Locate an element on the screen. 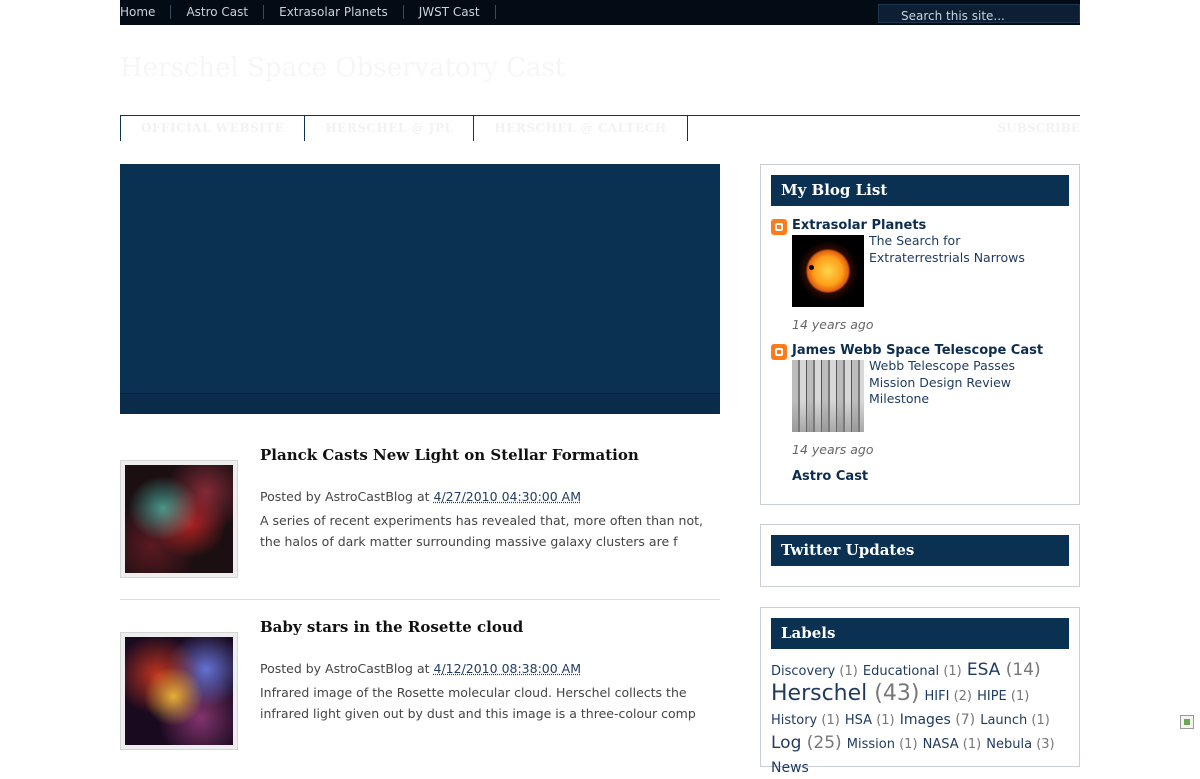 This screenshot has height=779, width=1200. label-item: Herschel (43) is located at coordinates (845, 693).